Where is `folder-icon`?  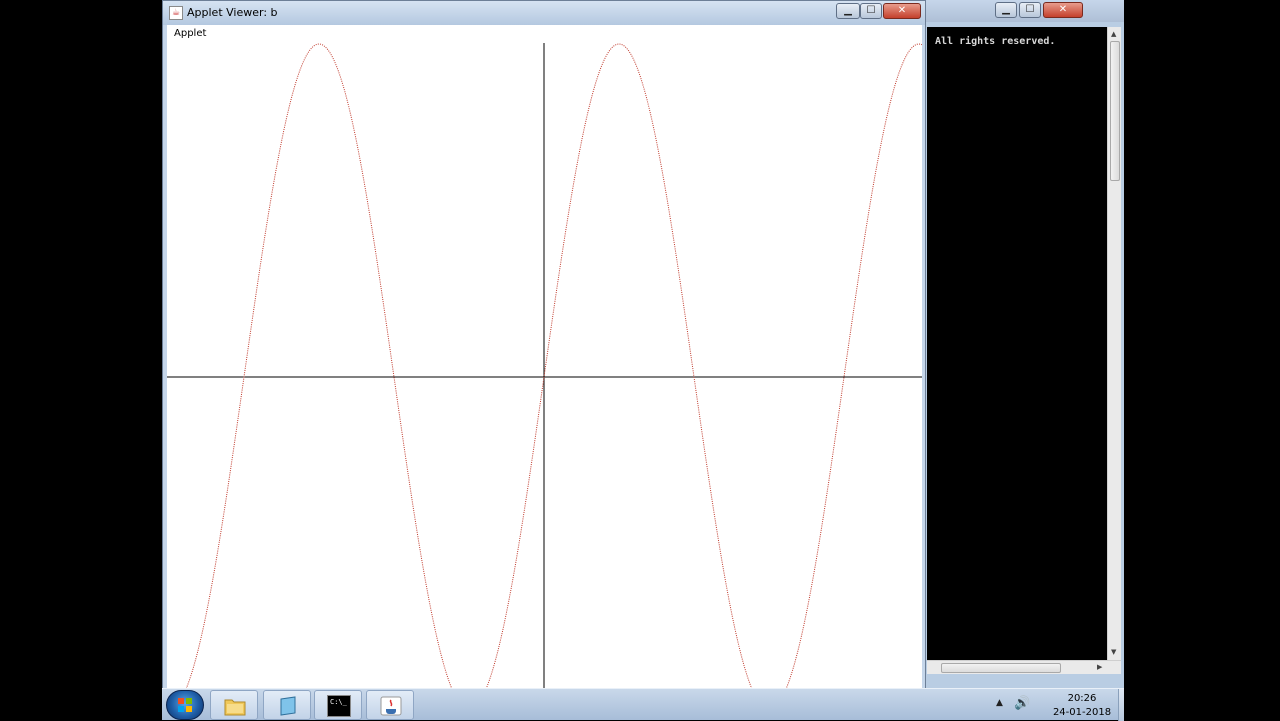 folder-icon is located at coordinates (235, 706).